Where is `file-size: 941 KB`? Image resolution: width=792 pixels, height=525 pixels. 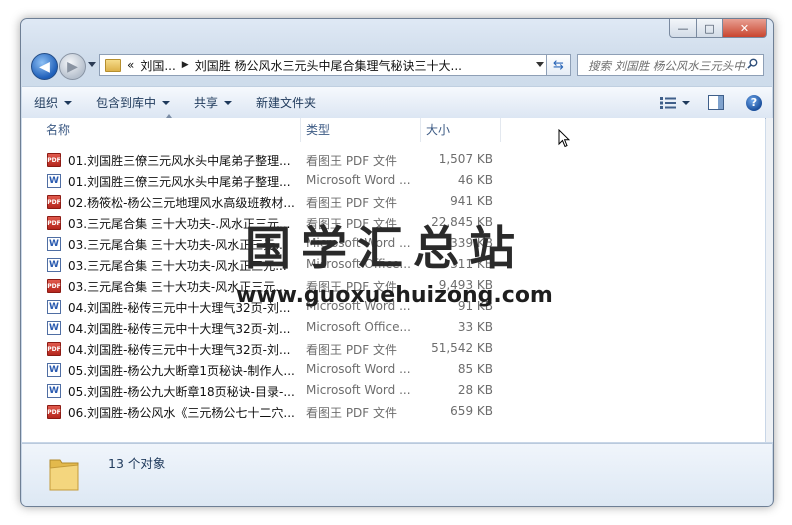 file-size: 941 KB is located at coordinates (471, 201).